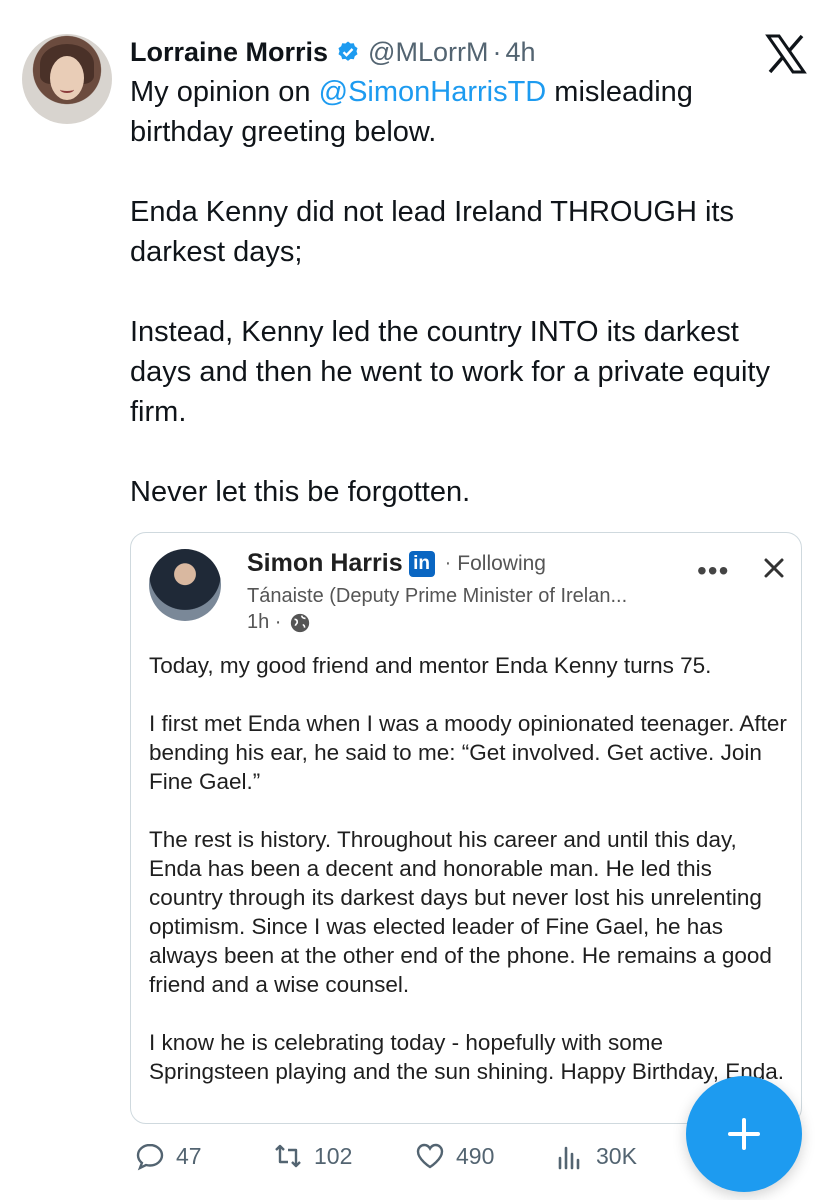 This screenshot has height=1200, width=822. I want to click on x-logo-icon, so click(786, 54).